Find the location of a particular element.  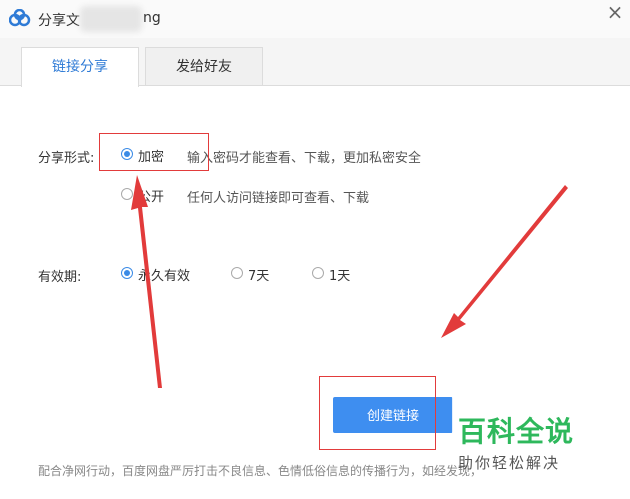

annotation-arrow-up is located at coordinates (146, 281).